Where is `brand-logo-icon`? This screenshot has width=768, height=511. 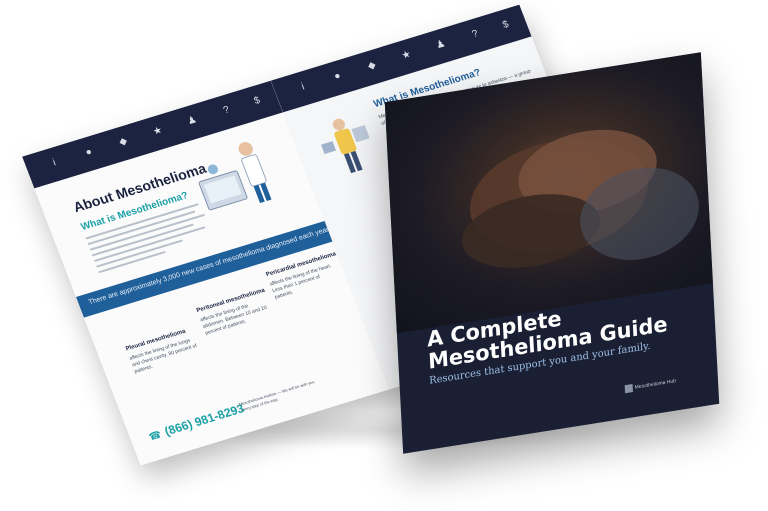
brand-logo-icon is located at coordinates (628, 389).